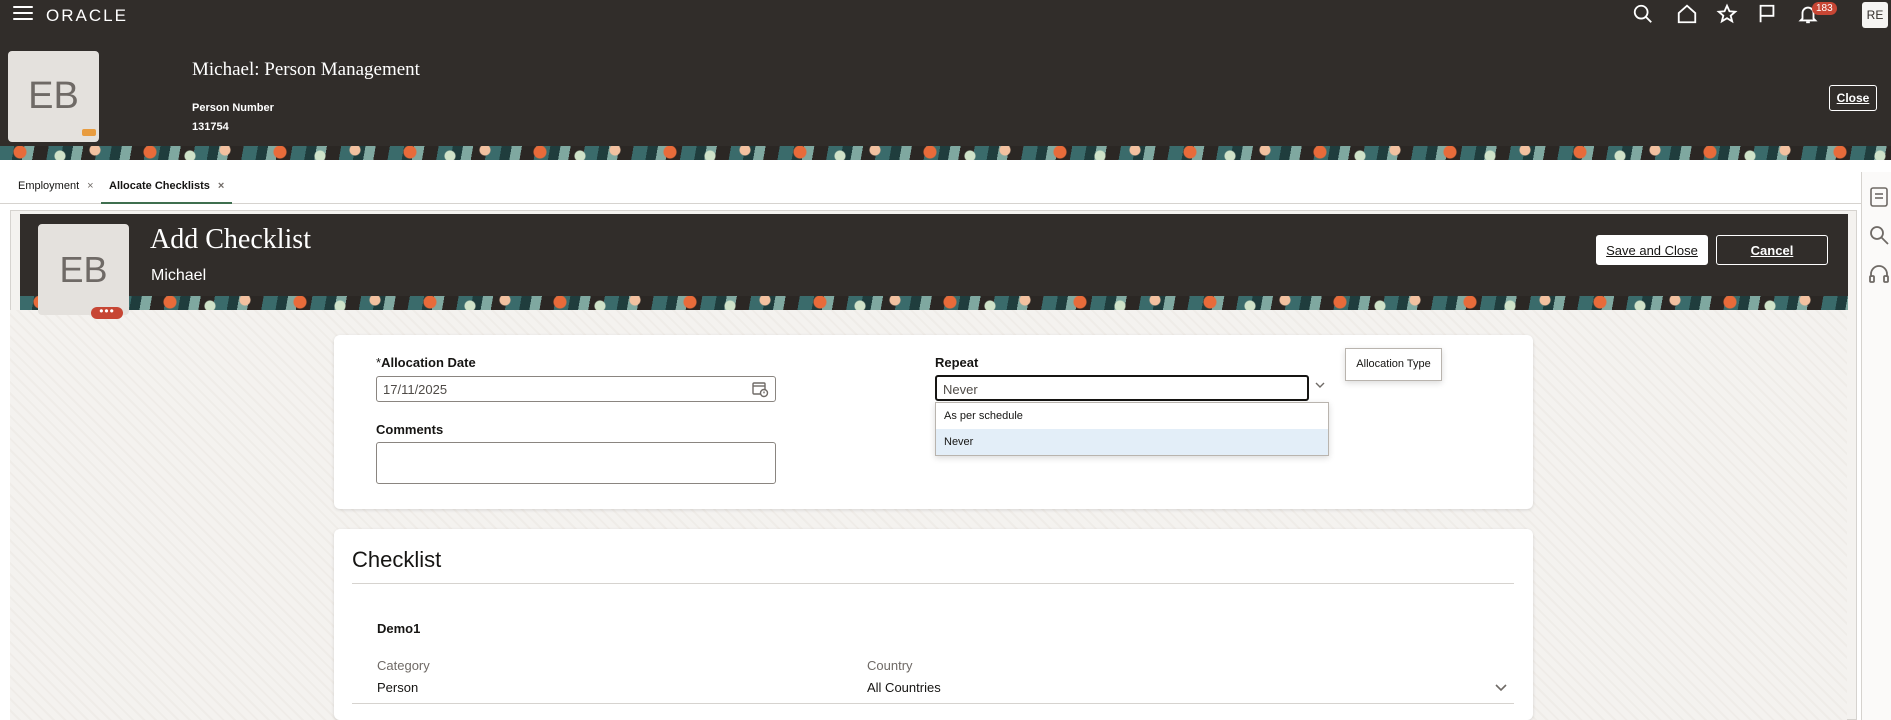 This screenshot has width=1891, height=720. Describe the element at coordinates (221, 186) in the screenshot. I see `tab-allocate-checklists-close-icon: ×` at that location.